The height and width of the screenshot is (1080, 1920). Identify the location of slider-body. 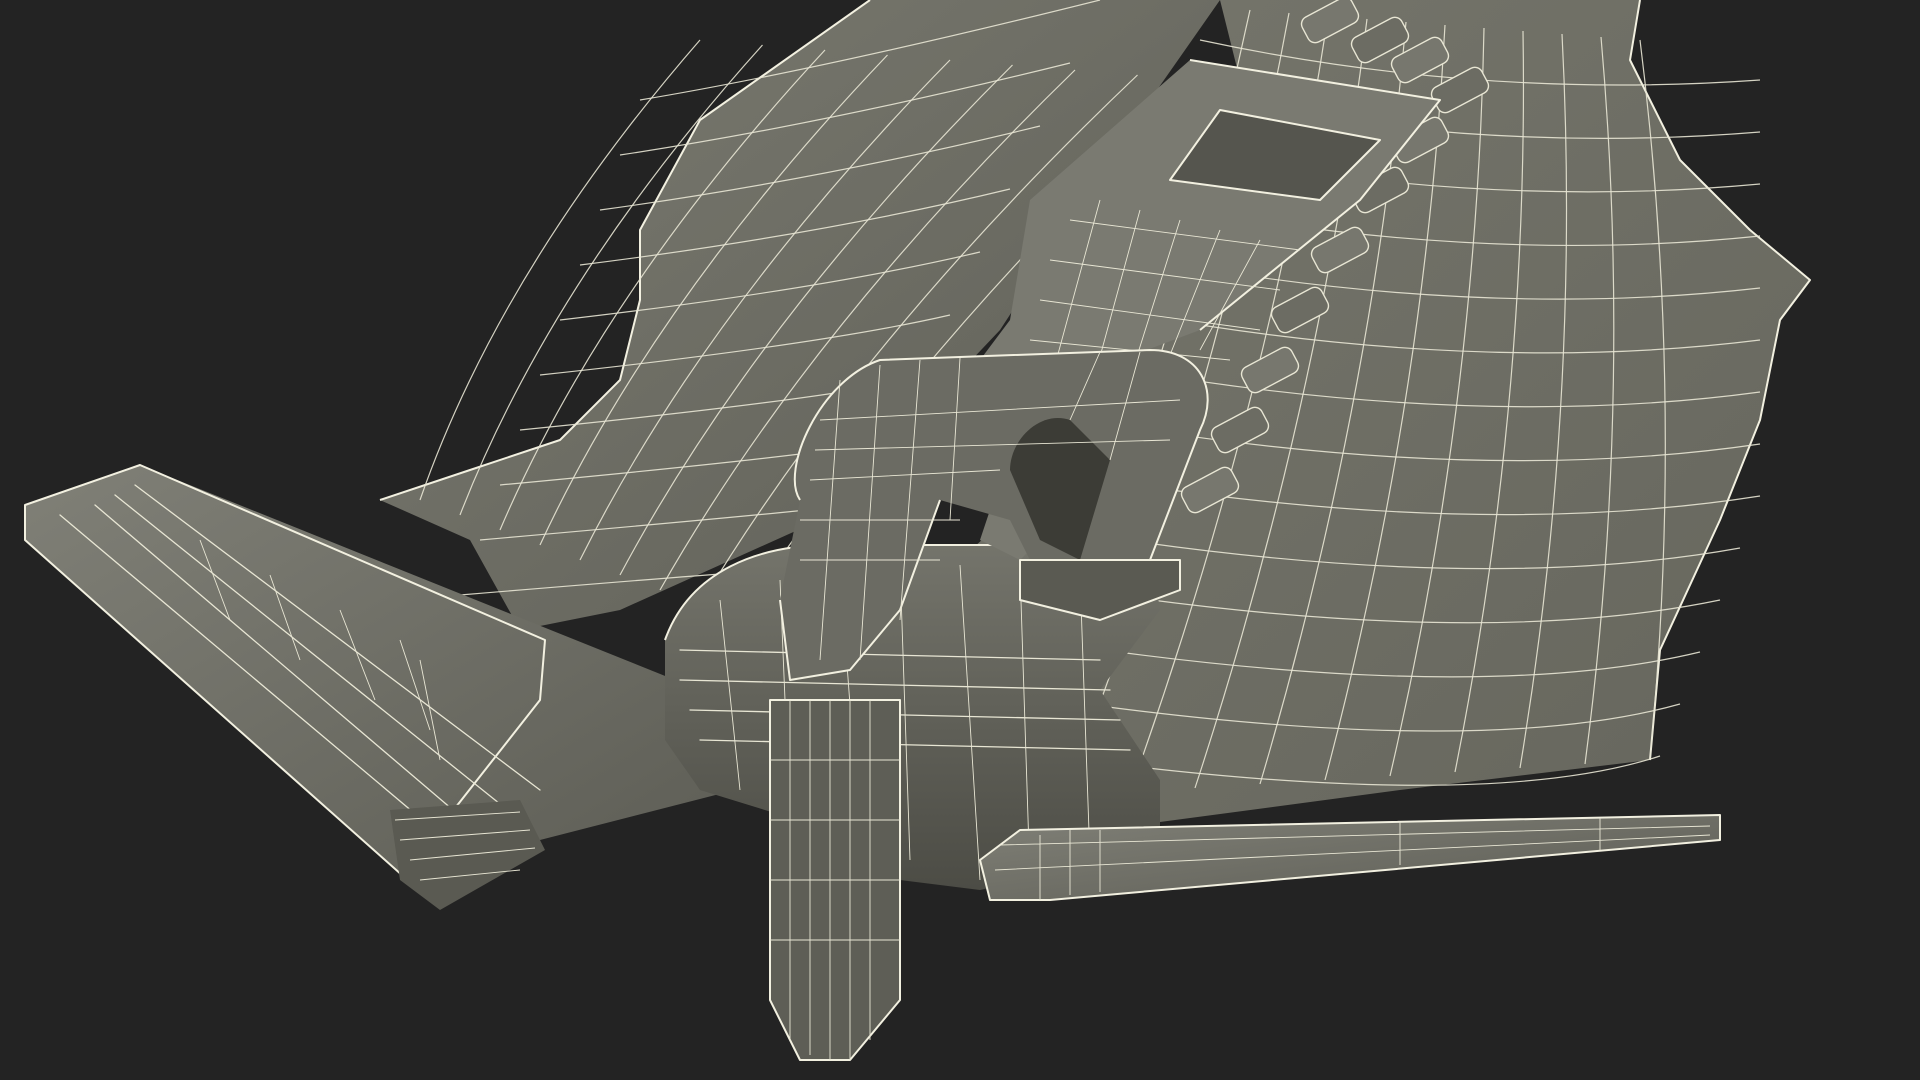
(912, 802).